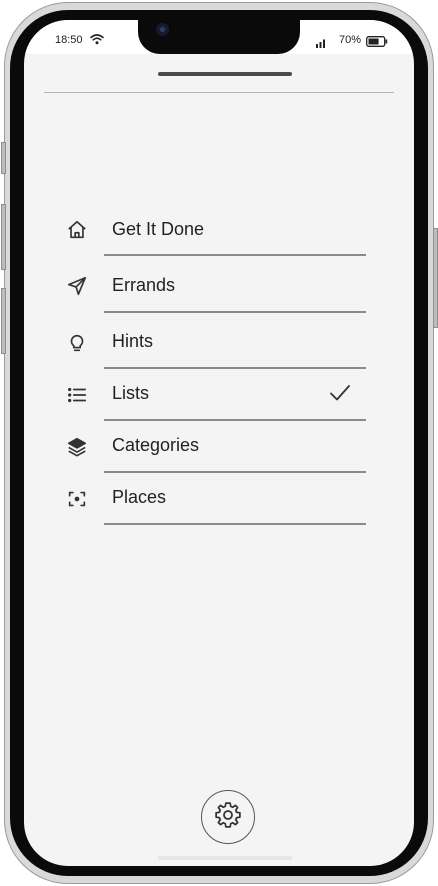 This screenshot has width=438, height=886. What do you see at coordinates (350, 40) in the screenshot?
I see `battery-percent: 70%` at bounding box center [350, 40].